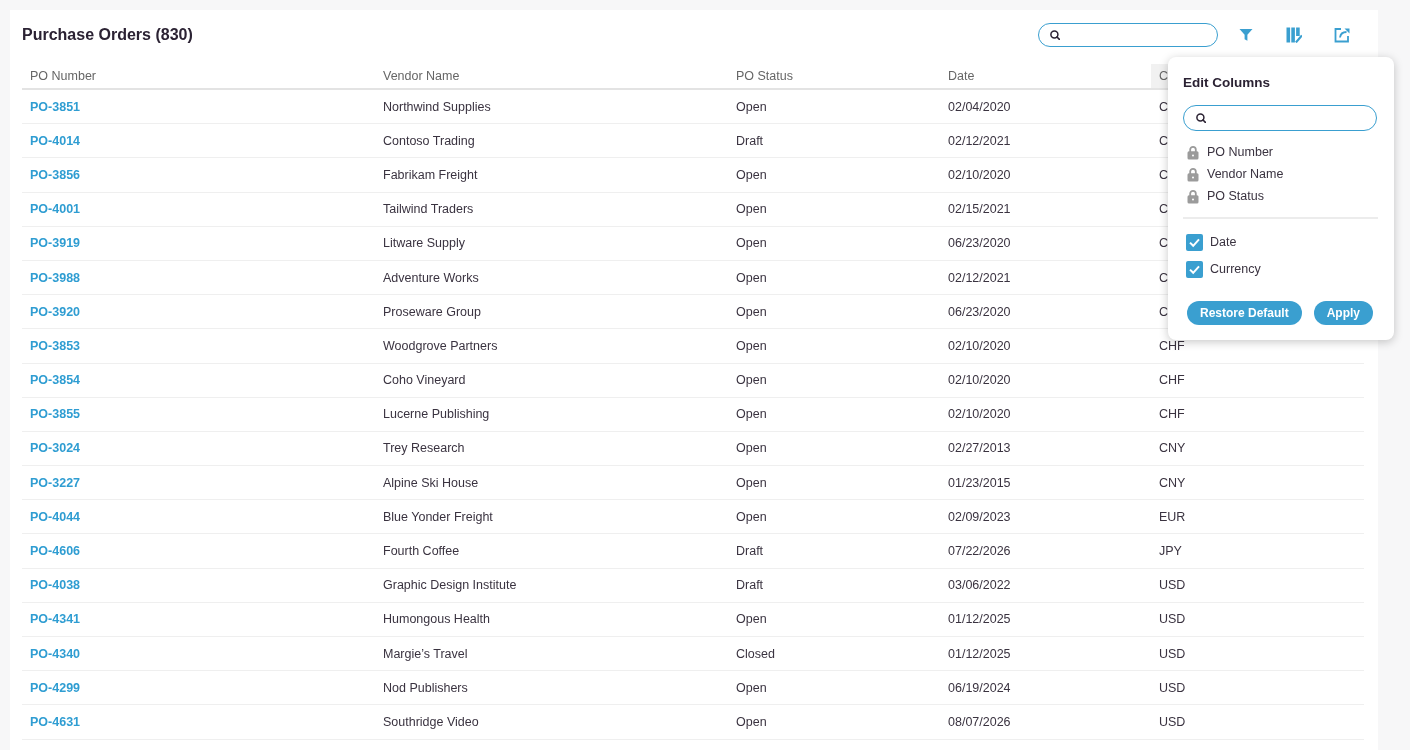  Describe the element at coordinates (55, 653) in the screenshot. I see `po-number-link: PO-4340` at that location.